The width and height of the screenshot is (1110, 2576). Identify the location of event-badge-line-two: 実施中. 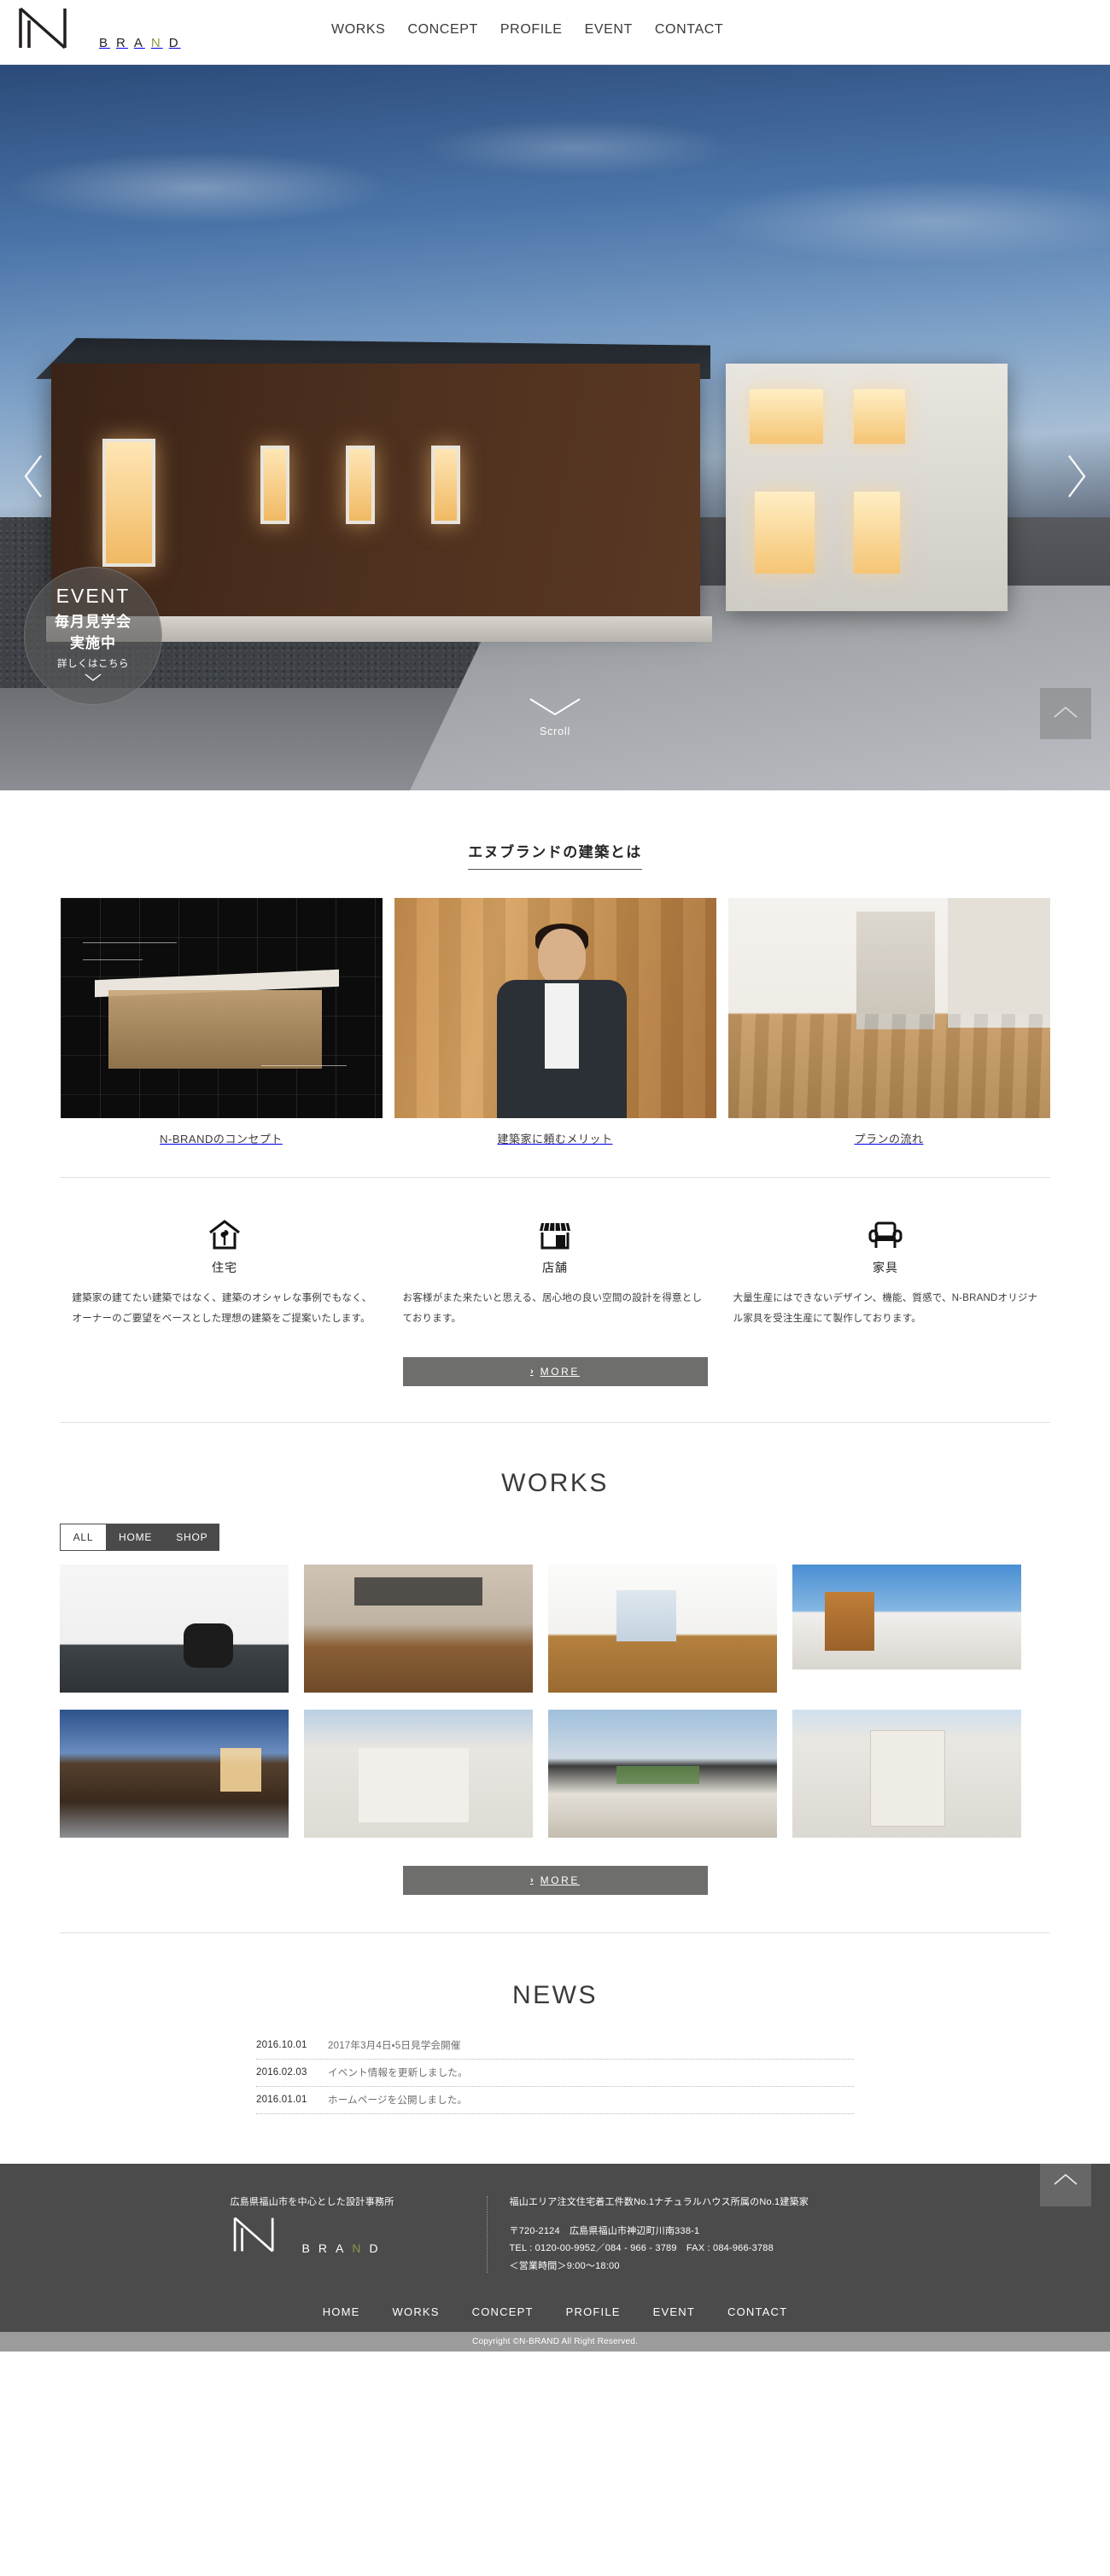
(93, 643).